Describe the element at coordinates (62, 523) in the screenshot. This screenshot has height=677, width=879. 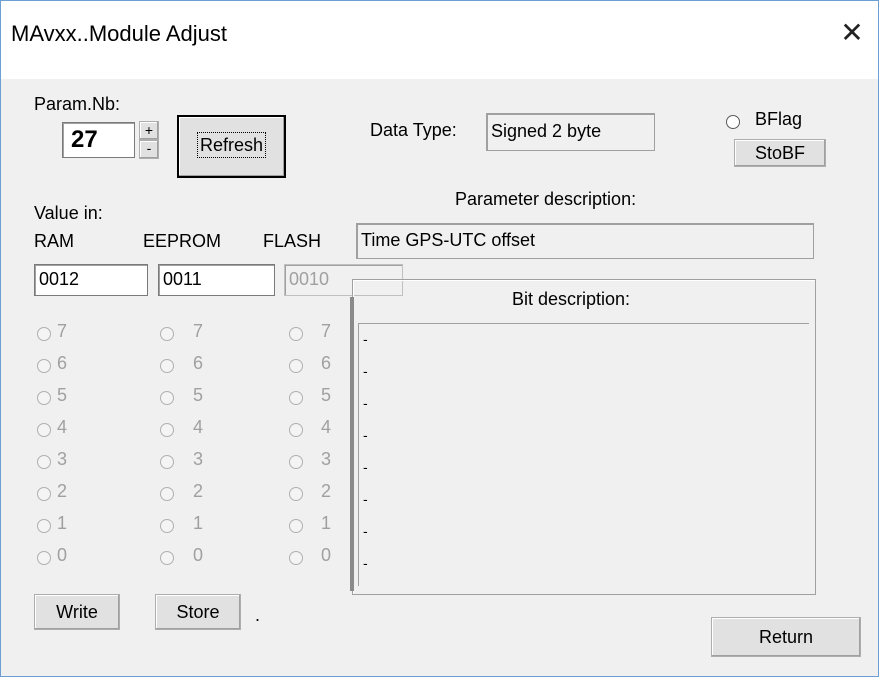
I see `ram-bit-1-label: 1` at that location.